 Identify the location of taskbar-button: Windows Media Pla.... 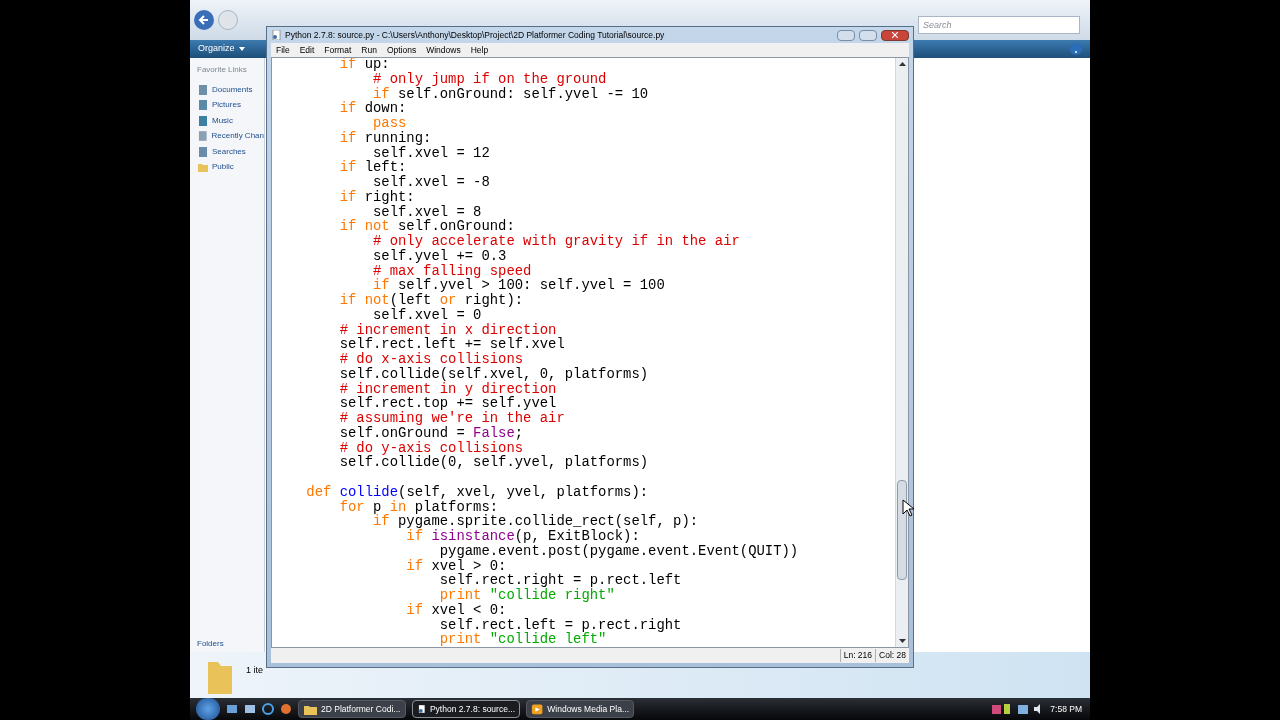
(580, 709).